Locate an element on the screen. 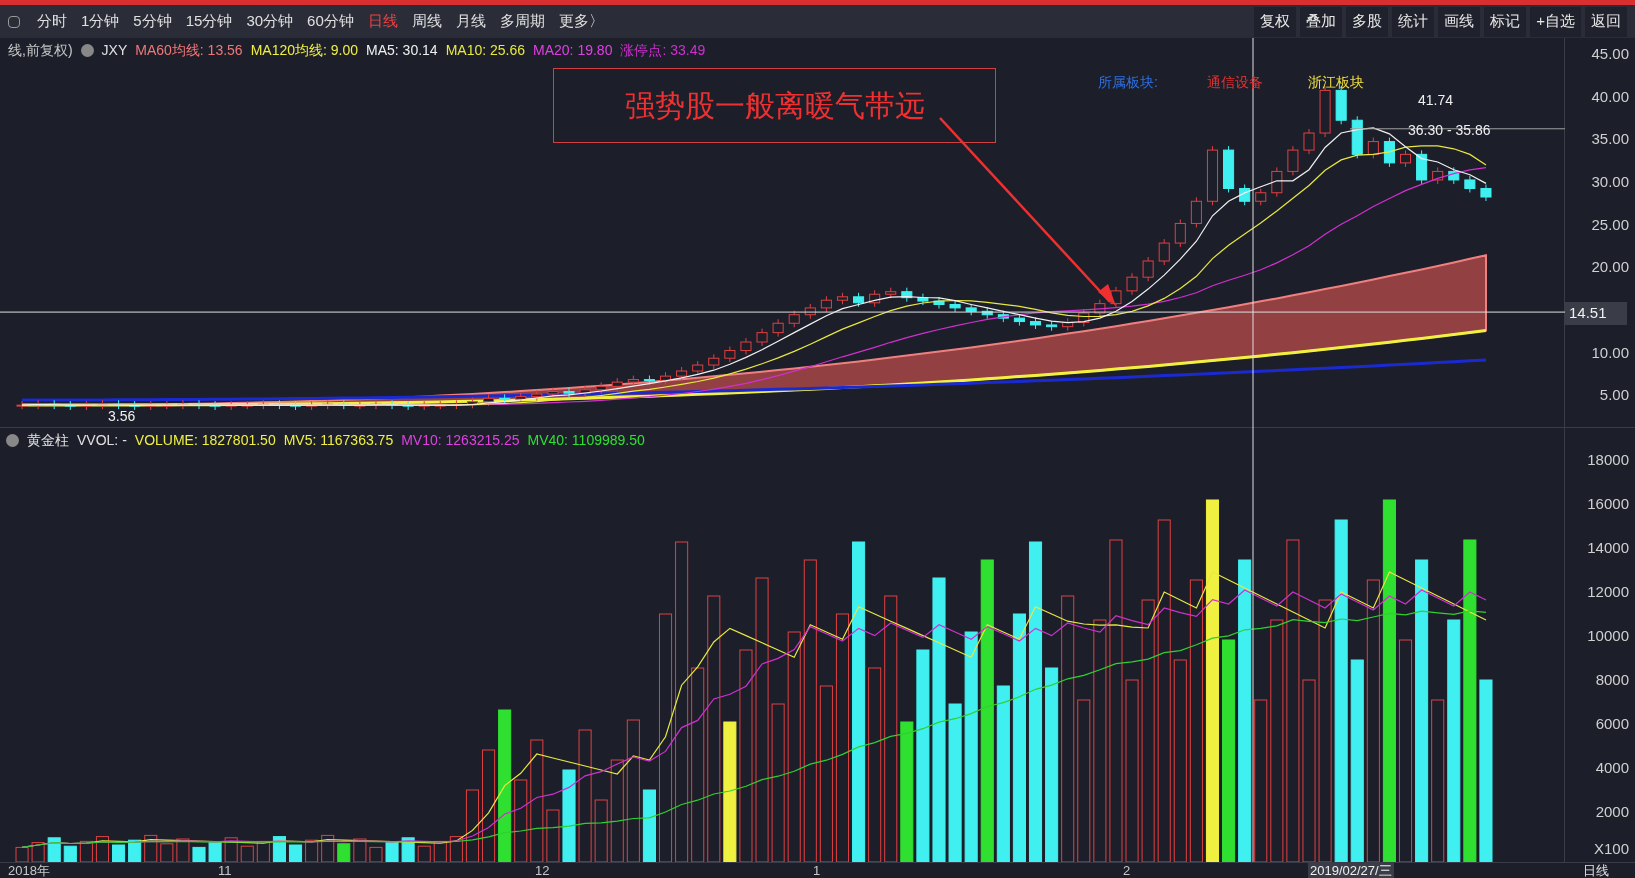  volume-axis-label: 6000 is located at coordinates (1612, 724).